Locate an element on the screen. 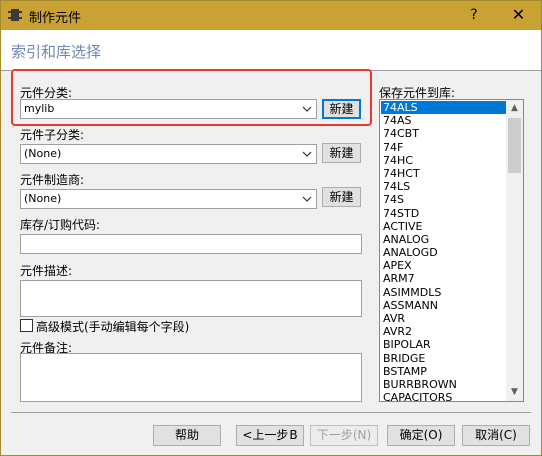 Image resolution: width=542 pixels, height=456 pixels. library-item: ARM7 is located at coordinates (443, 278).